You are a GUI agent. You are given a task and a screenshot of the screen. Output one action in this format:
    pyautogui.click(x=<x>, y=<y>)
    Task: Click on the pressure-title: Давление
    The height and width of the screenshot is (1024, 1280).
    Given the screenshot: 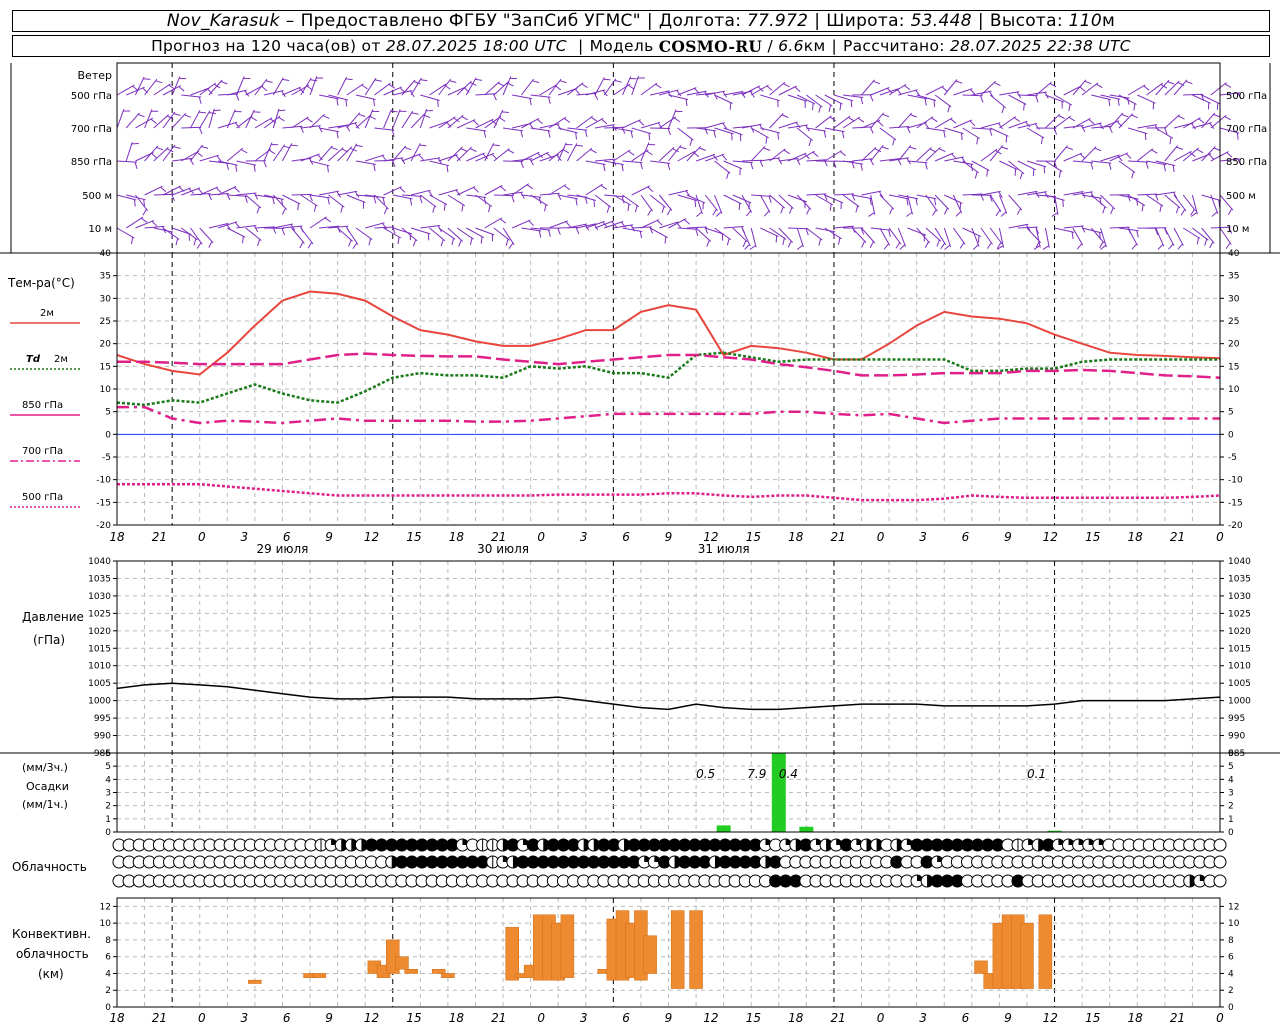 What is the action you would take?
    pyautogui.click(x=53, y=617)
    